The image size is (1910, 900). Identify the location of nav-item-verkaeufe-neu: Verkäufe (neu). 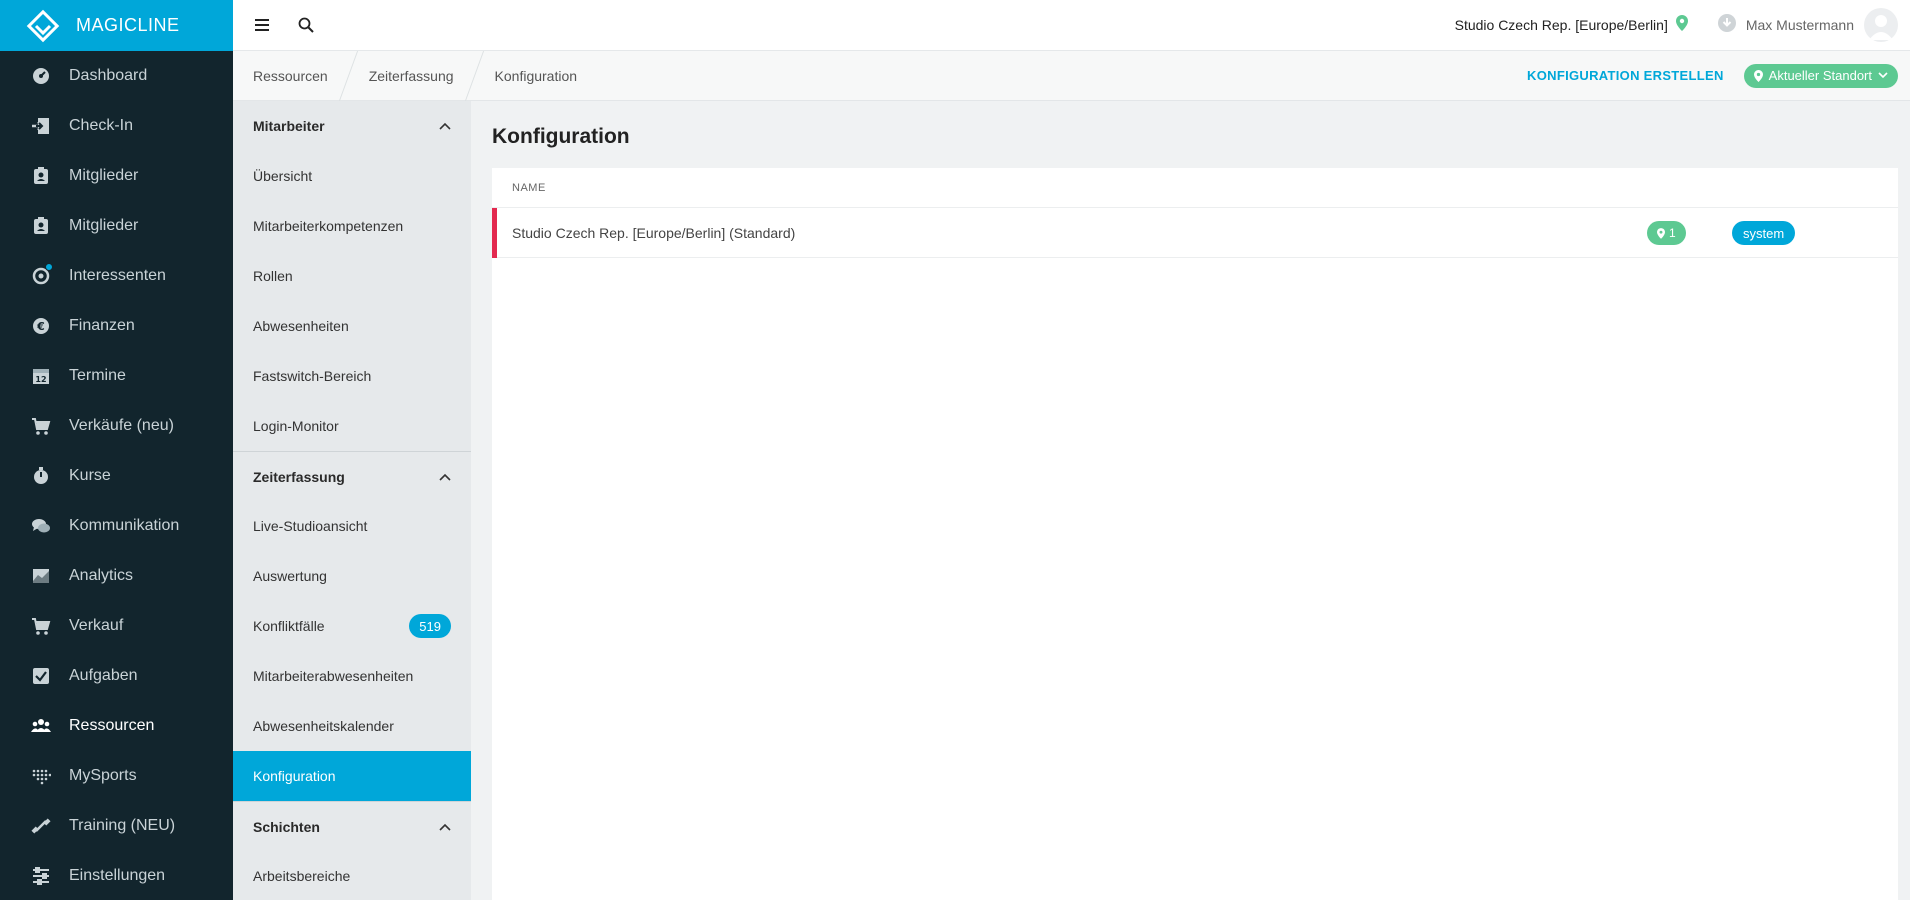
(116, 426).